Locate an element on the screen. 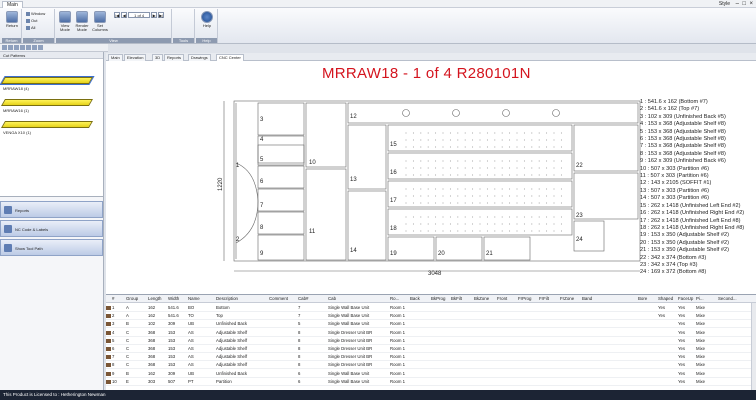 The image size is (756, 400). tab-3d: 3D is located at coordinates (158, 57).